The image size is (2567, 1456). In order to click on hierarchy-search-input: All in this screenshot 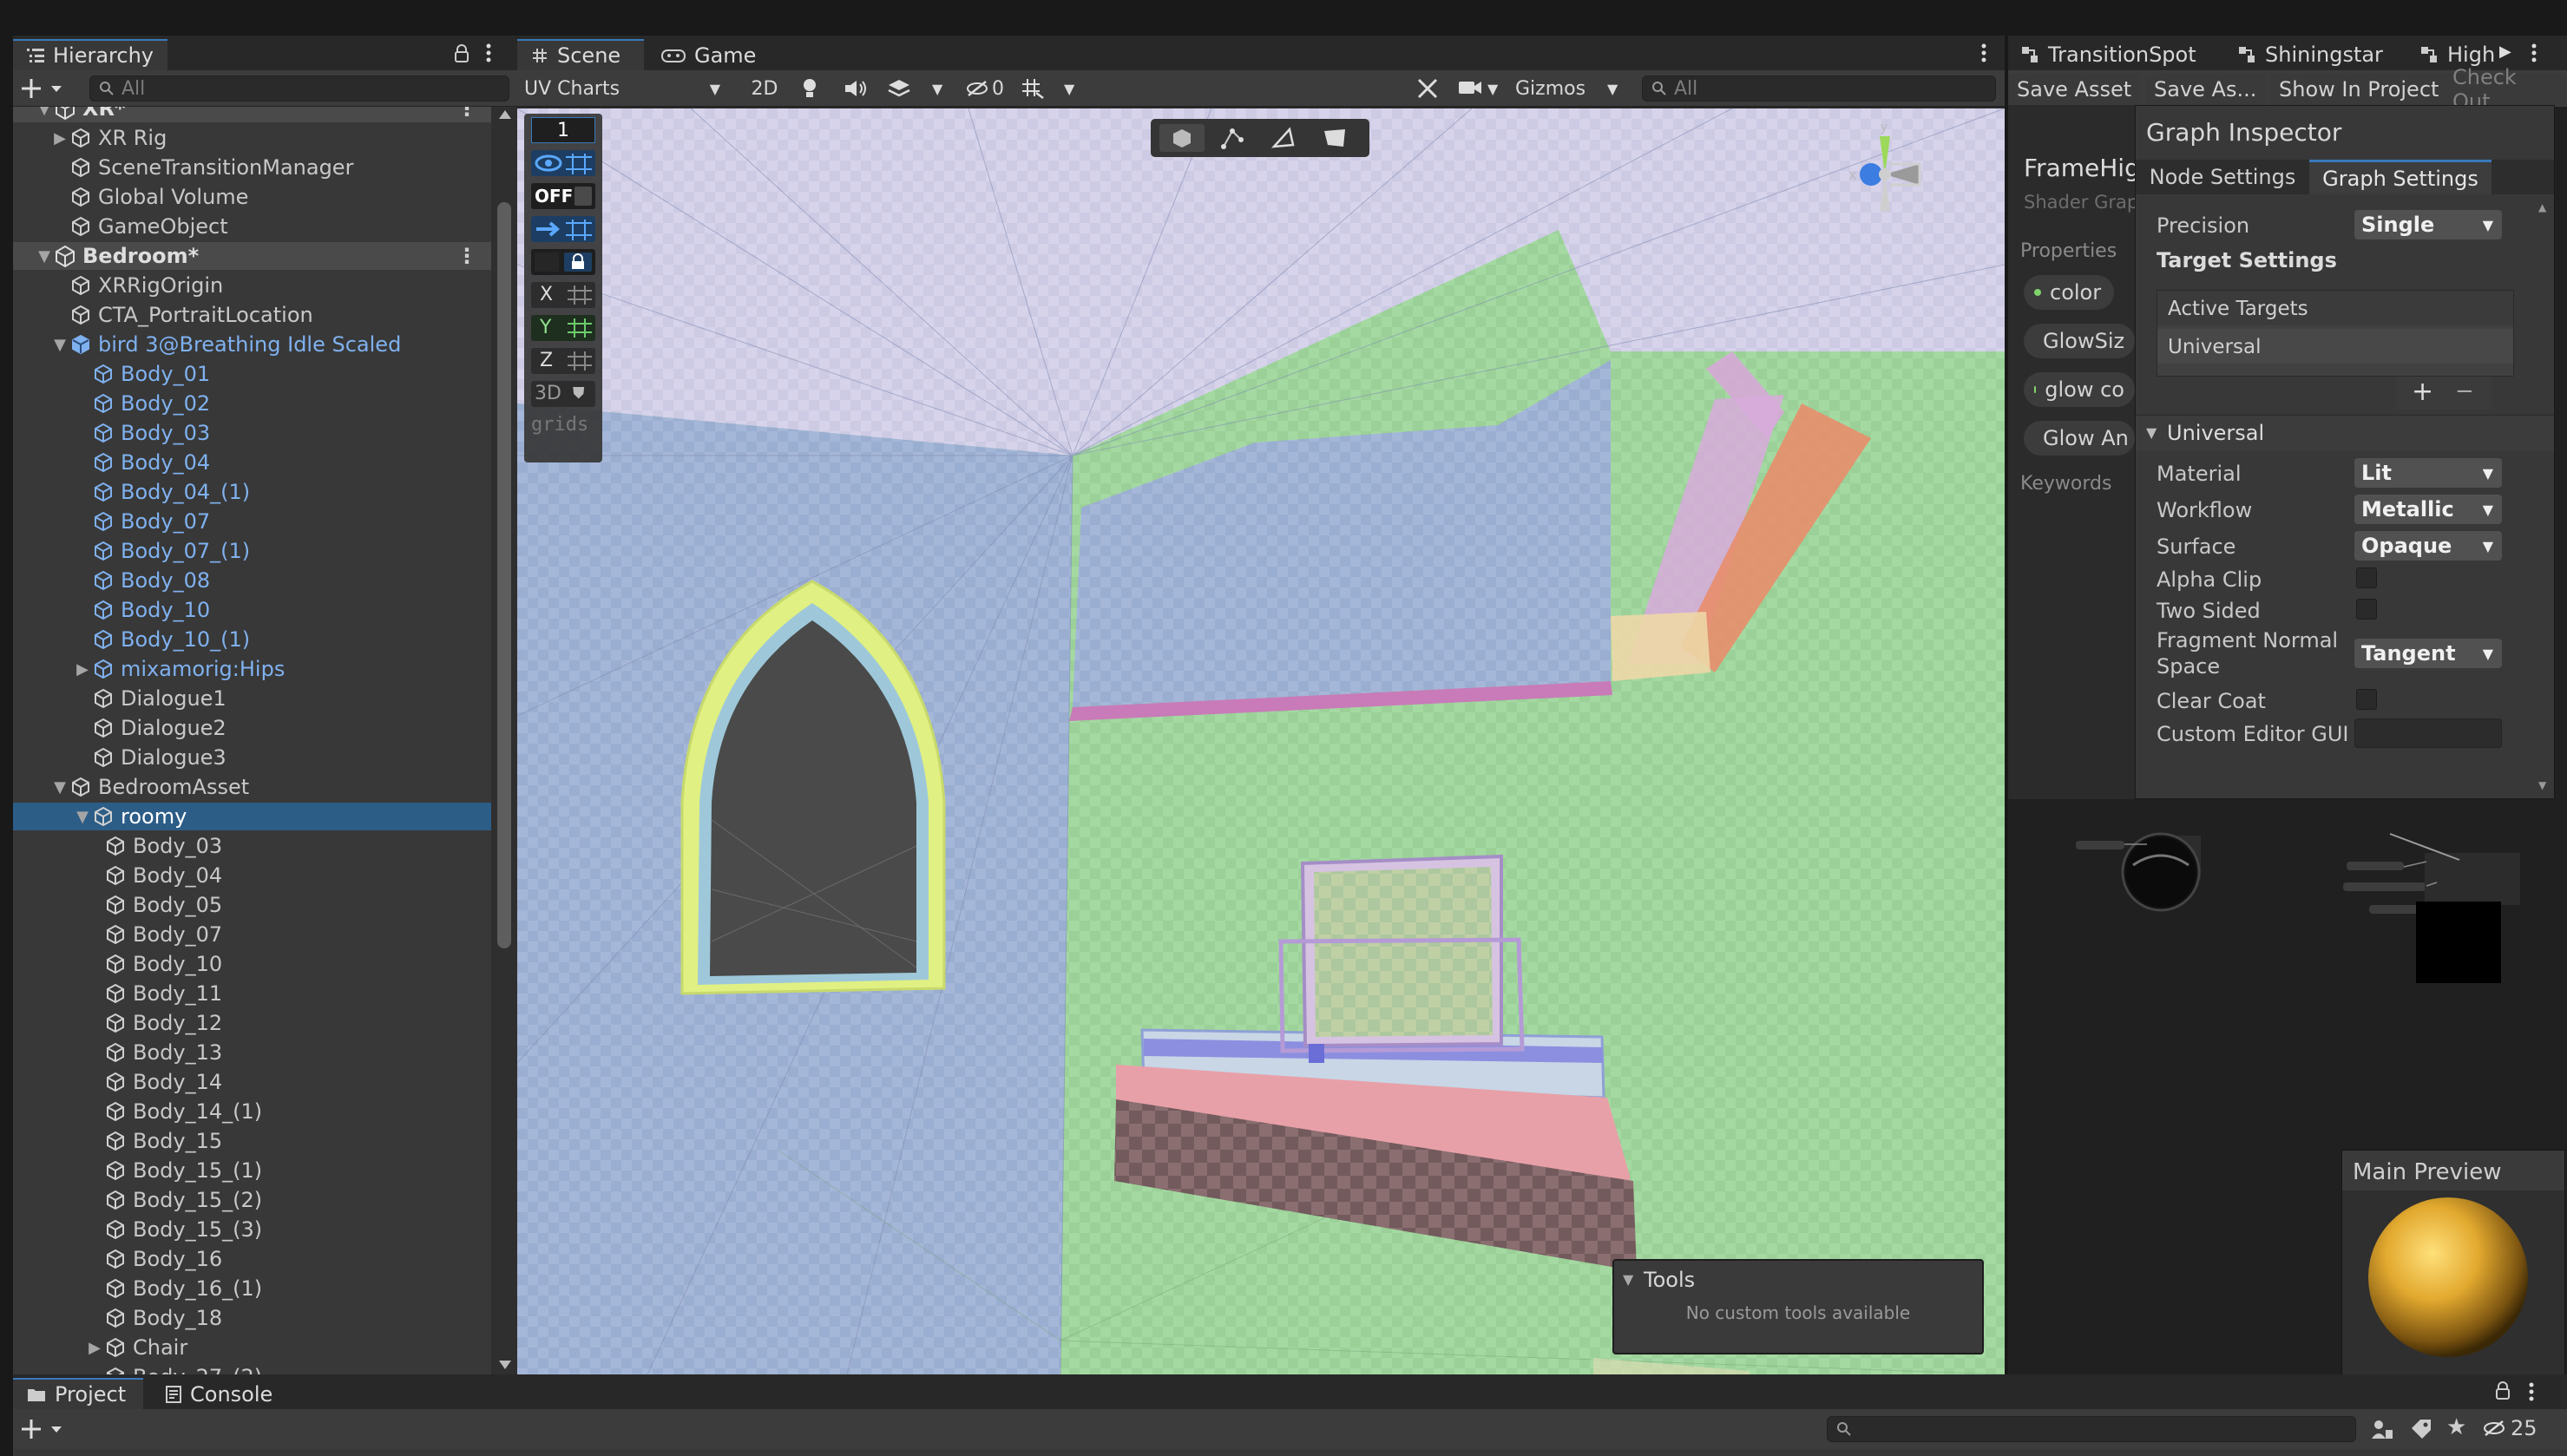, I will do `click(299, 88)`.